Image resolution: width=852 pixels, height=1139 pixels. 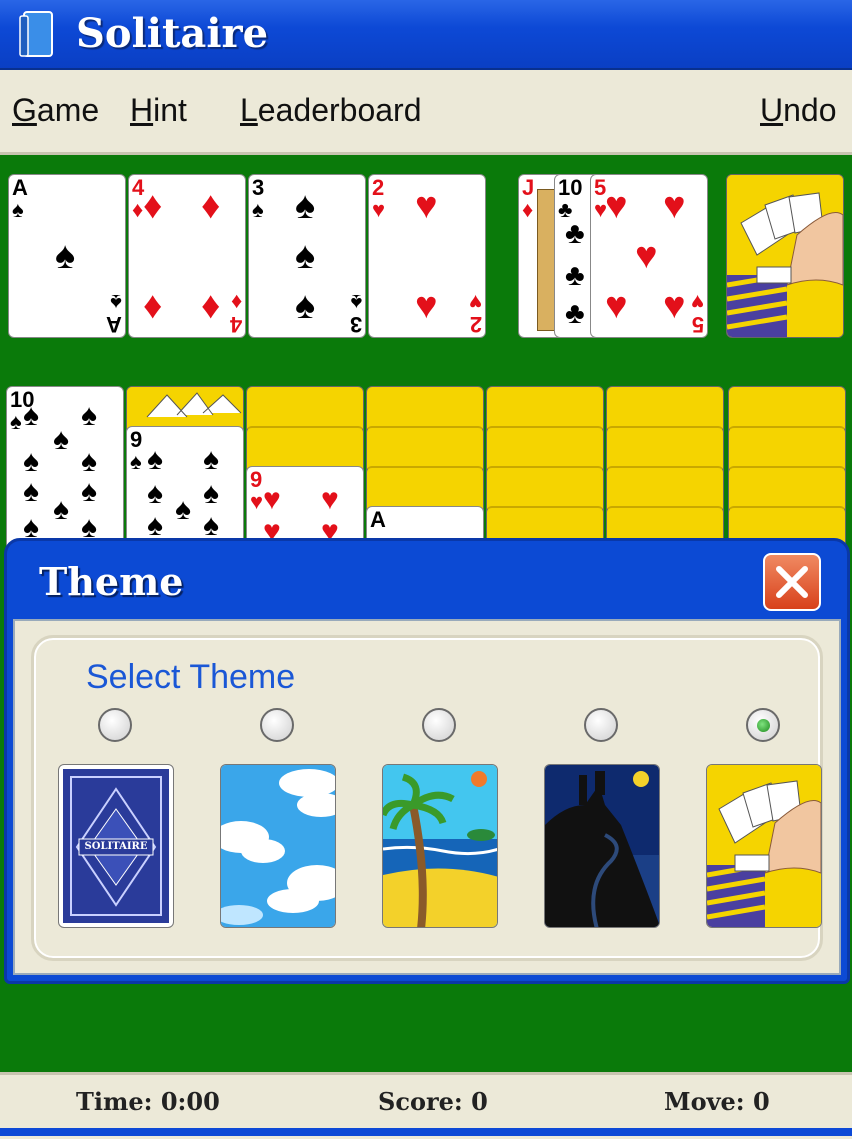 I want to click on castle-night-image, so click(x=602, y=846).